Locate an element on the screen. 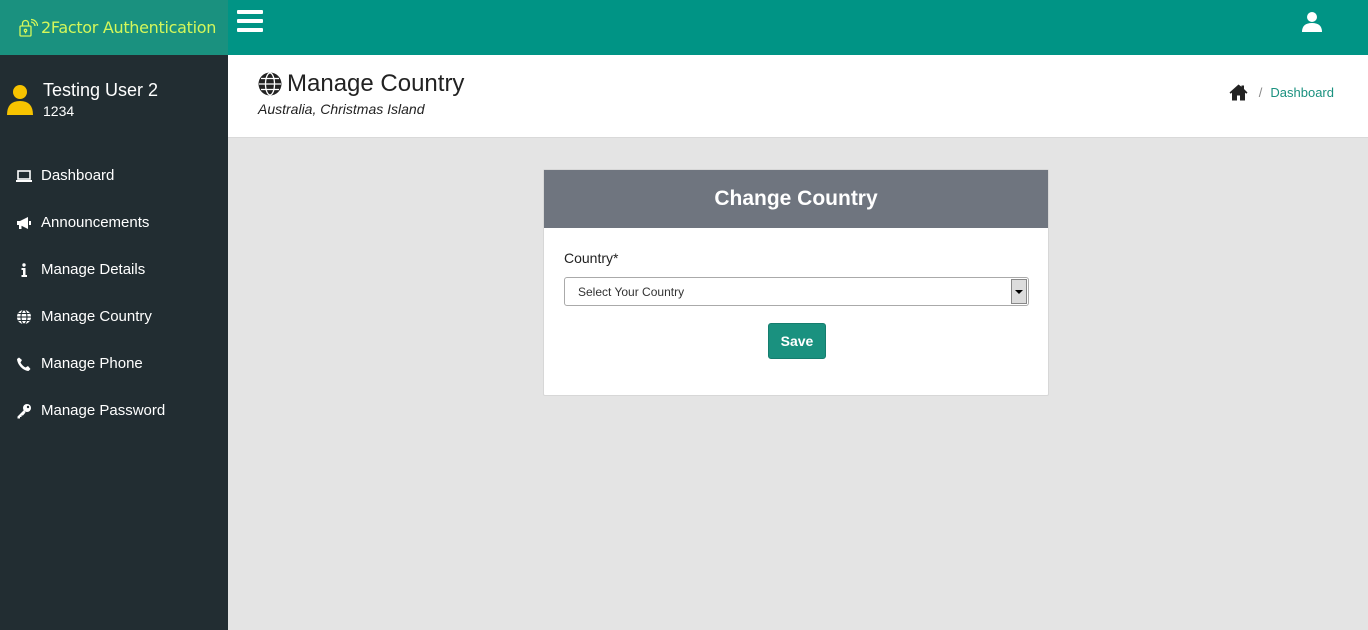  info-icon is located at coordinates (24, 270).